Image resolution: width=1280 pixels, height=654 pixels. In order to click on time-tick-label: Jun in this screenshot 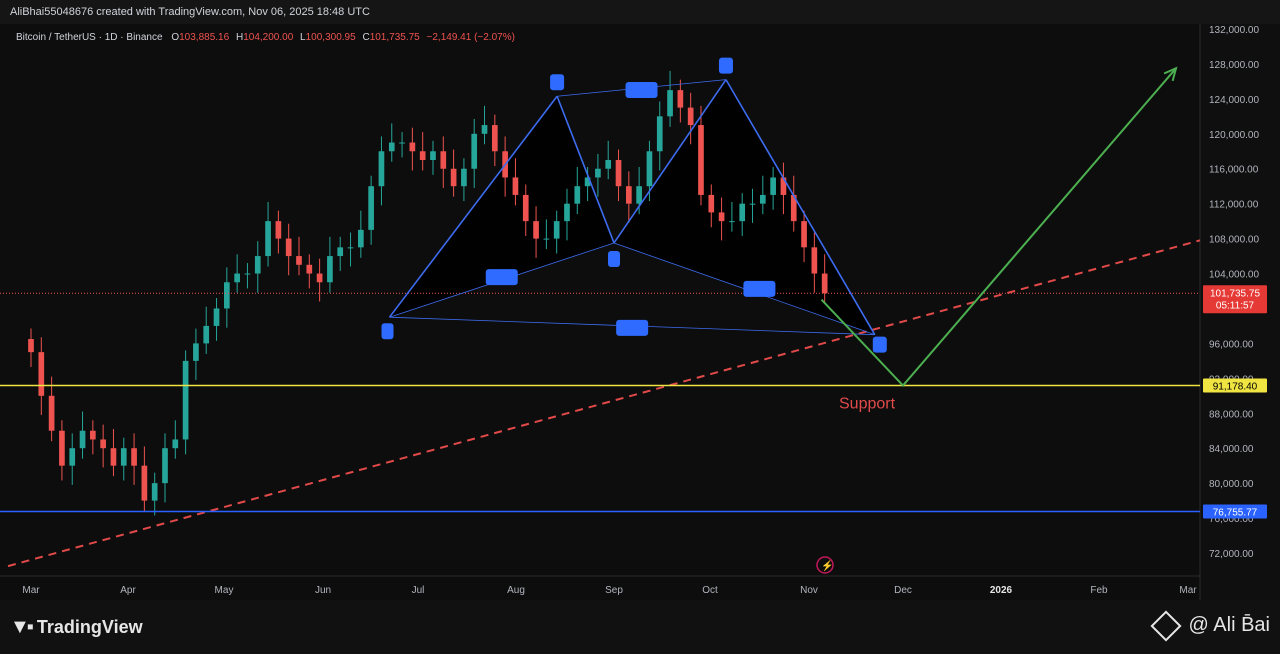, I will do `click(323, 590)`.